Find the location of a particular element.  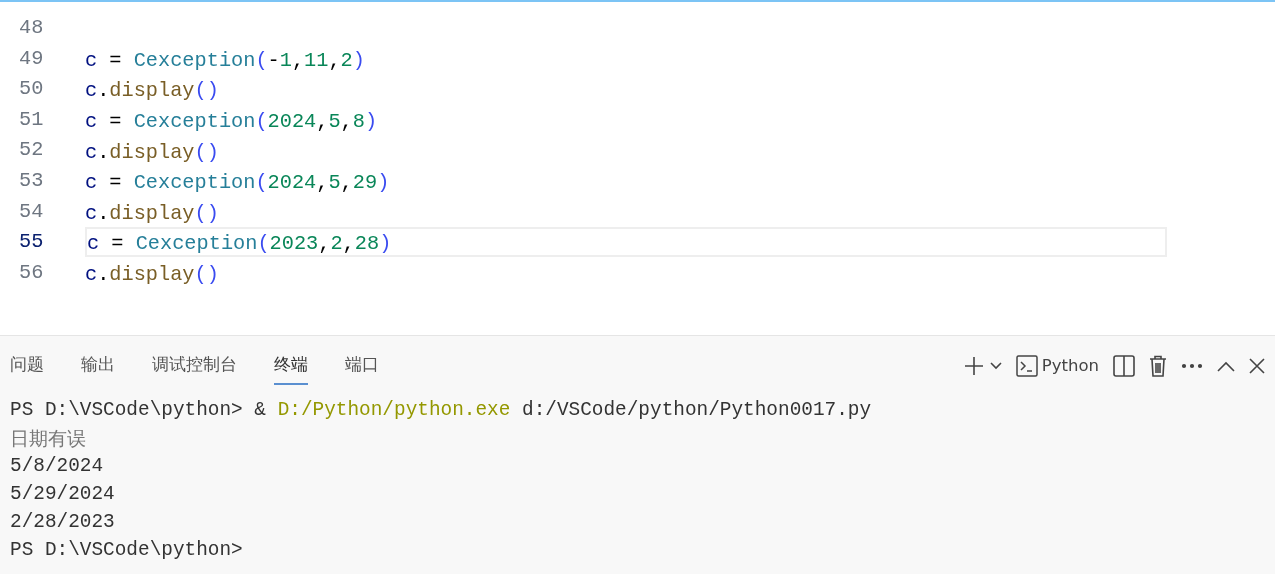

code-line: c = Cexception(2024,5,29) is located at coordinates (237, 183).